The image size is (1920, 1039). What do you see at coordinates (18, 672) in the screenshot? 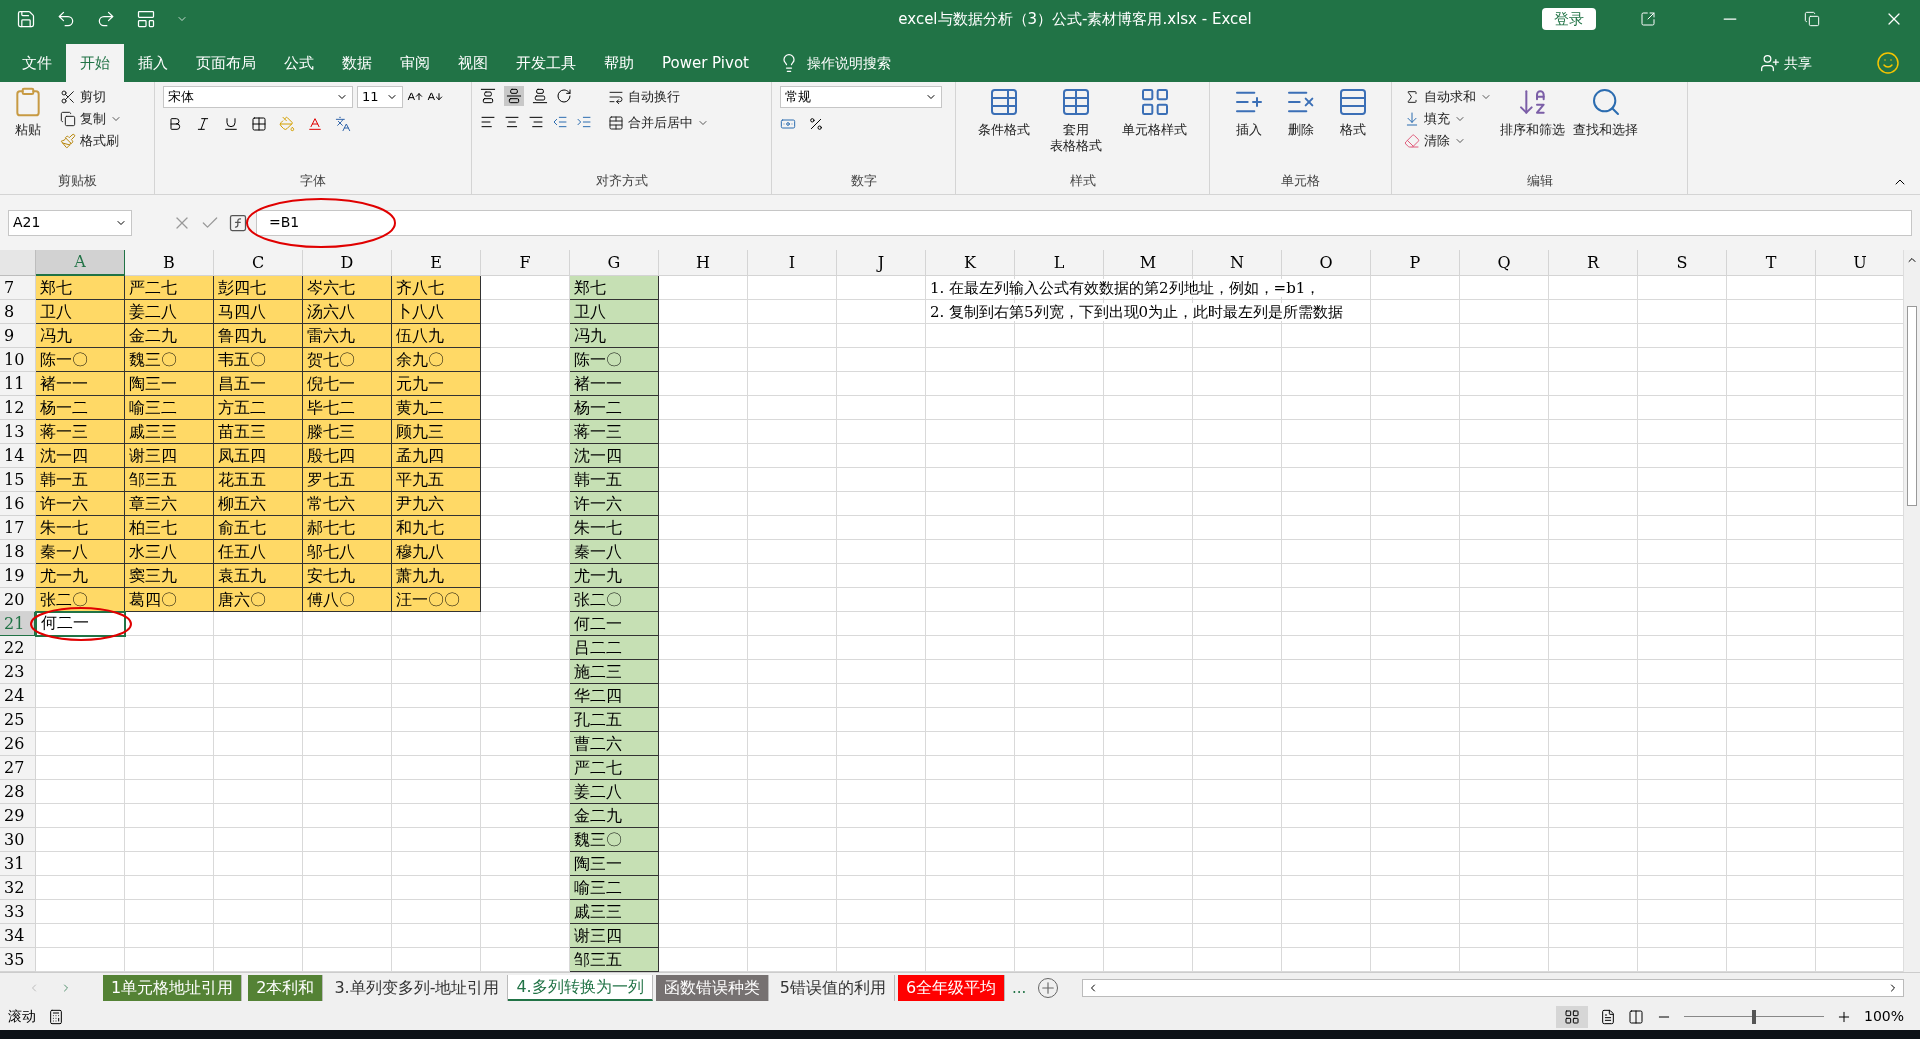
I see `row-header: 23` at bounding box center [18, 672].